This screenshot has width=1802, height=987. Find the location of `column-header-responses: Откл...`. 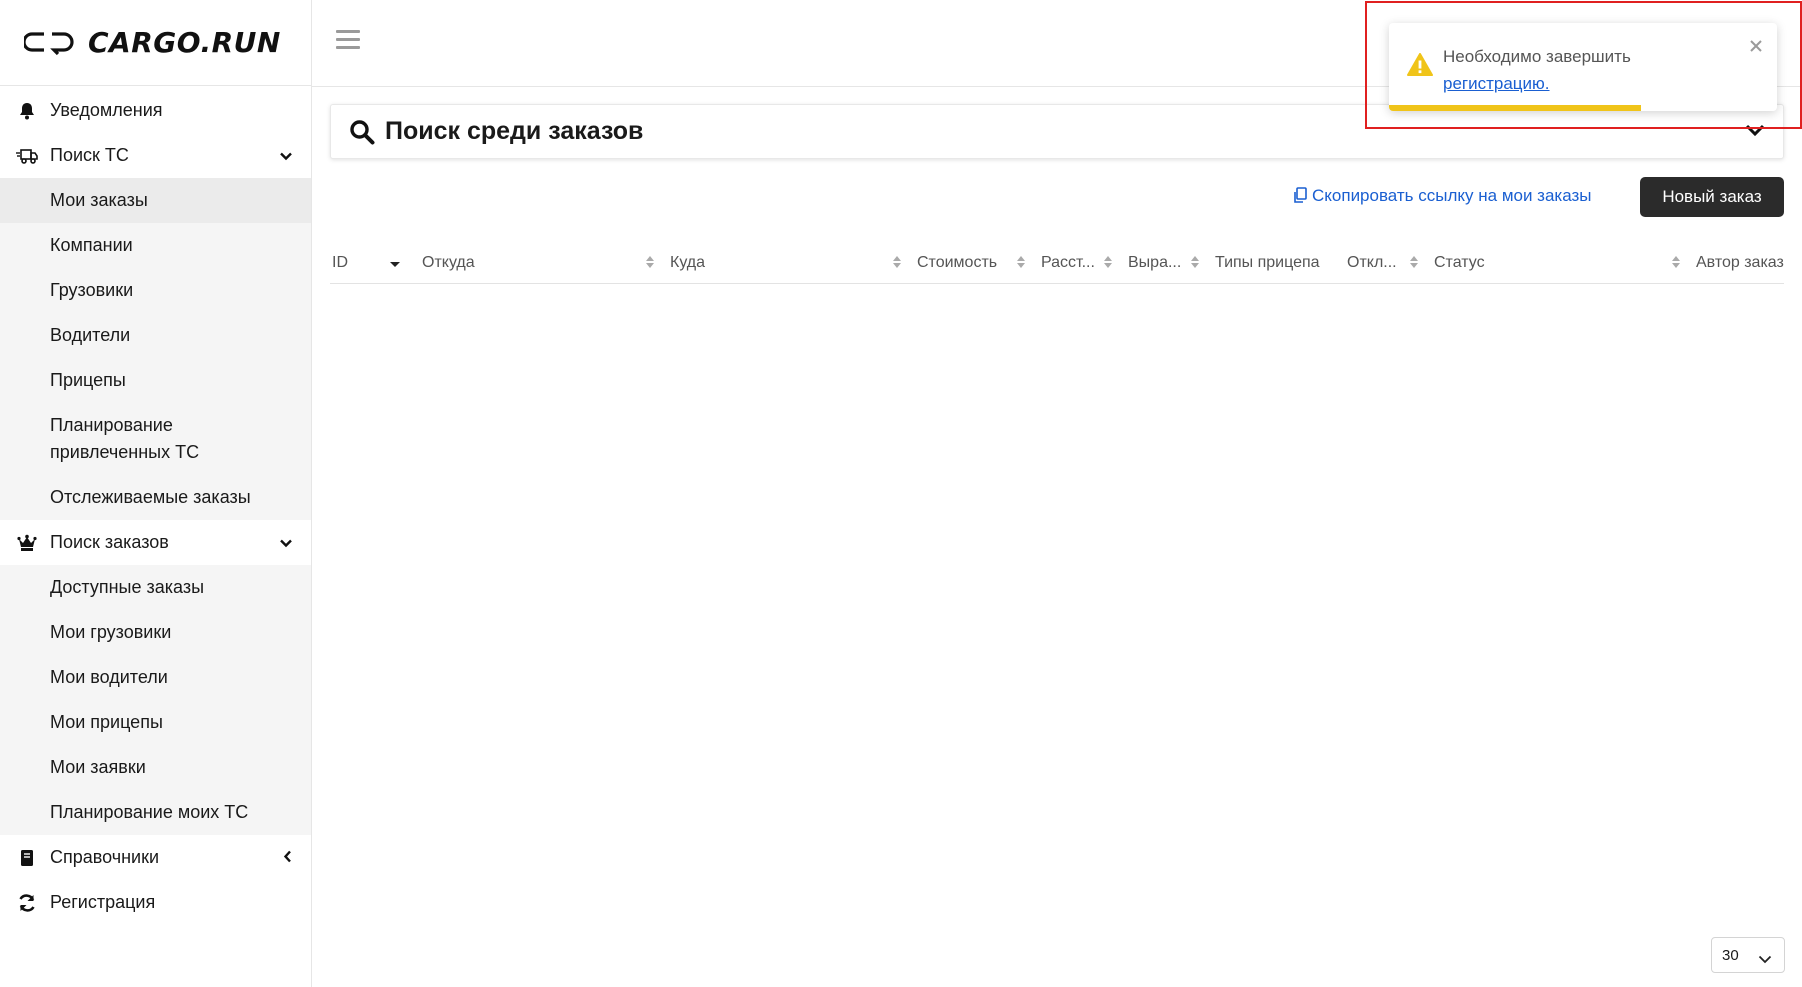

column-header-responses: Откл... is located at coordinates (1372, 263).